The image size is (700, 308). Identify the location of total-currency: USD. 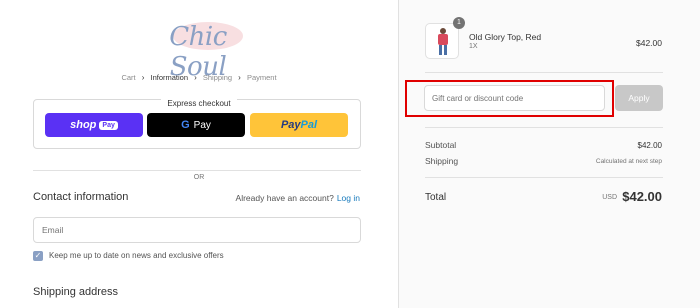
(609, 197).